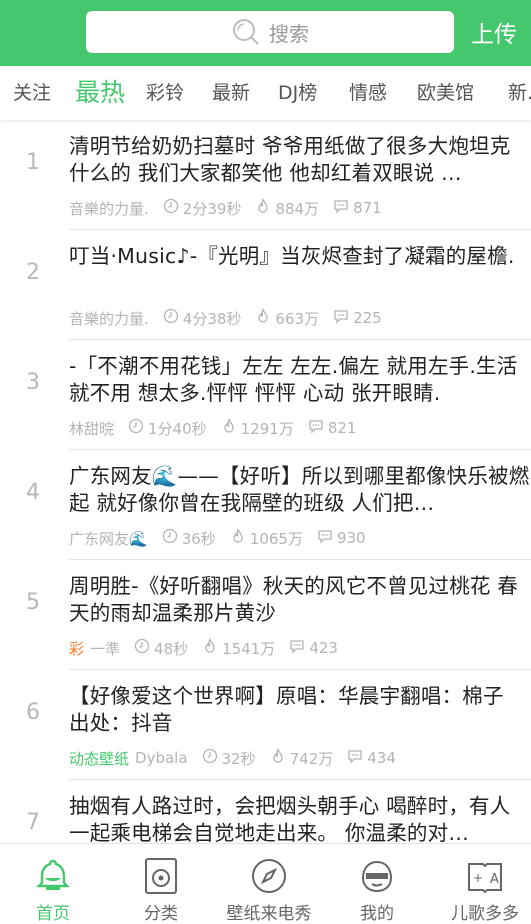 The width and height of the screenshot is (531, 924). What do you see at coordinates (171, 648) in the screenshot?
I see `item-duration: 48秒` at bounding box center [171, 648].